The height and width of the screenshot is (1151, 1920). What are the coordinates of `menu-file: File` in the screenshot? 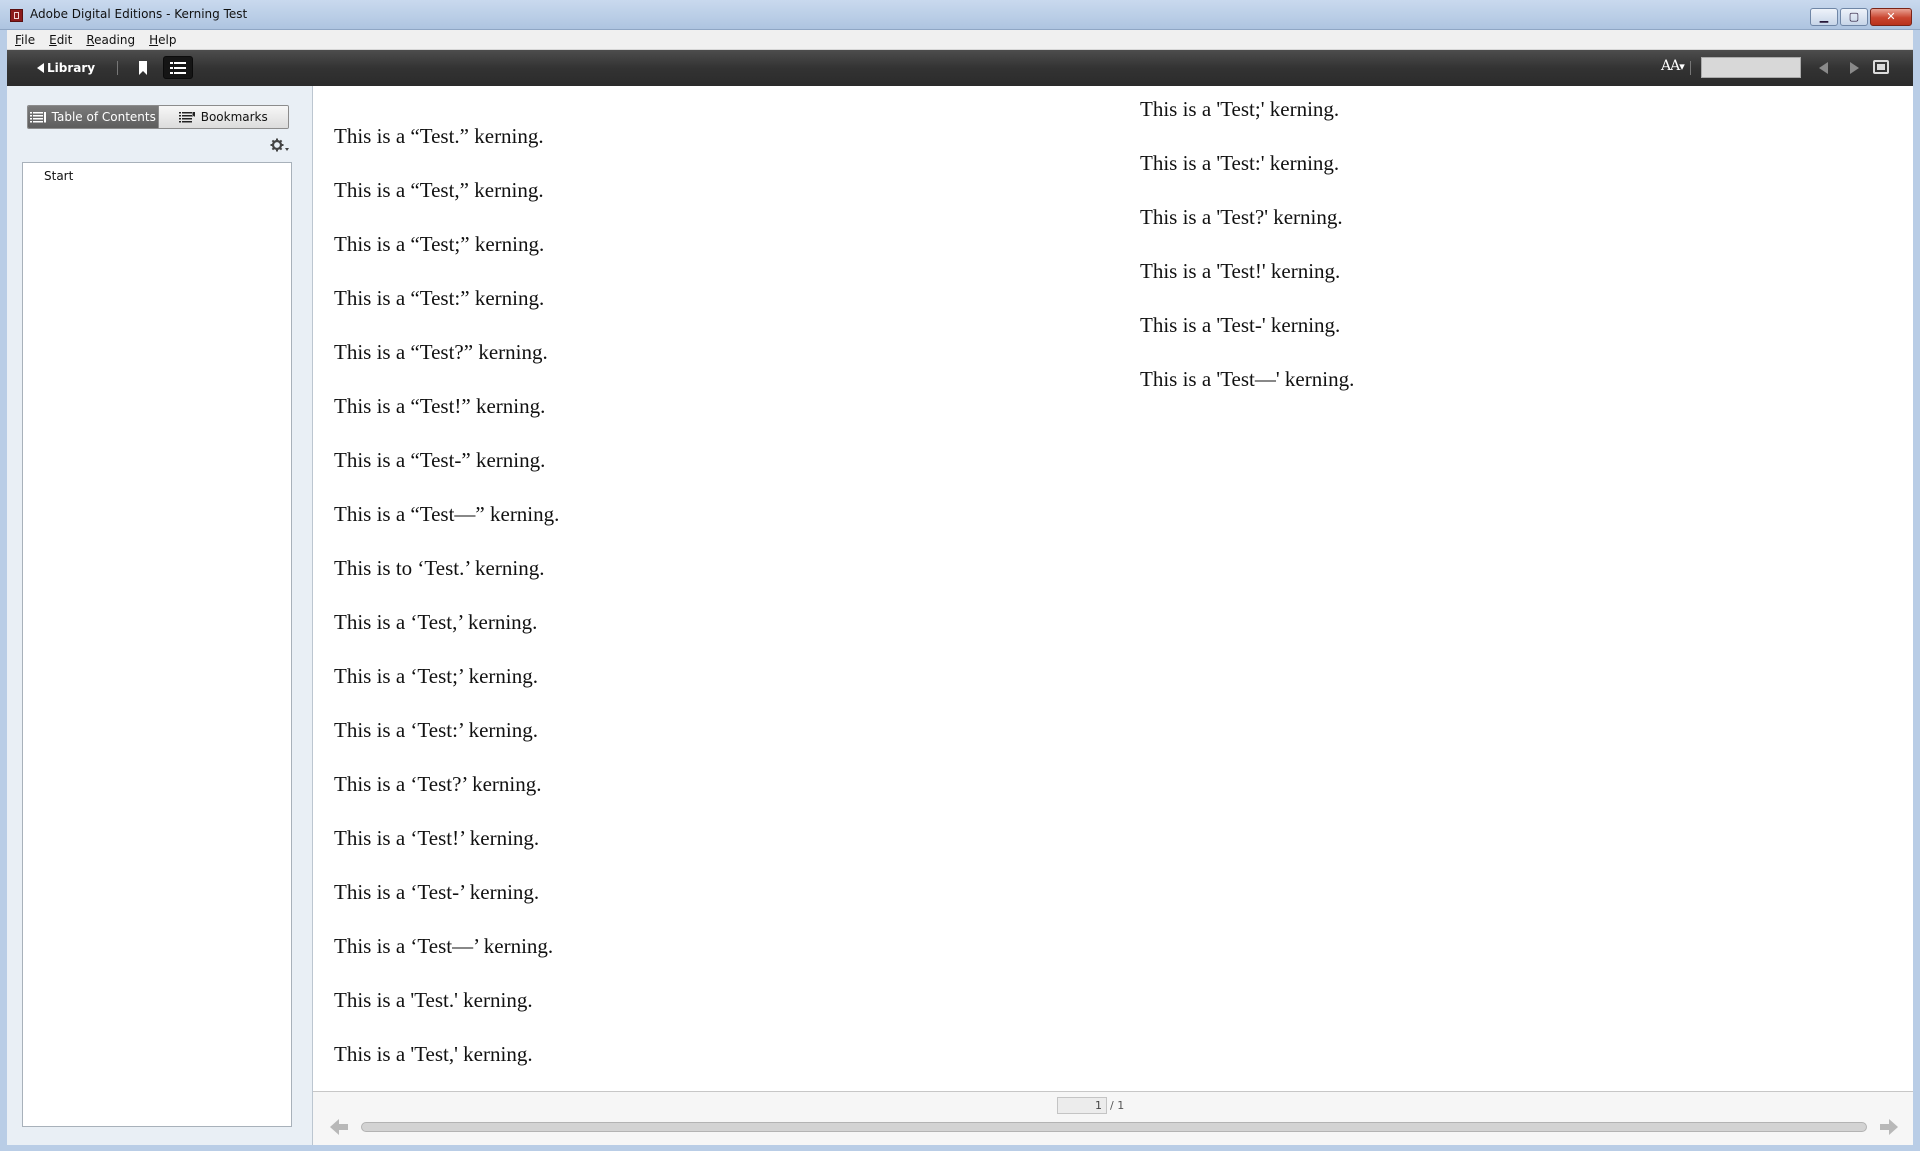 It's located at (25, 40).